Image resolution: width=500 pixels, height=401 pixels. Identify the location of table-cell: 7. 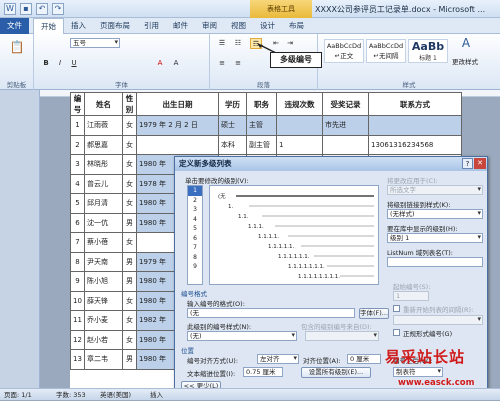
(77, 242).